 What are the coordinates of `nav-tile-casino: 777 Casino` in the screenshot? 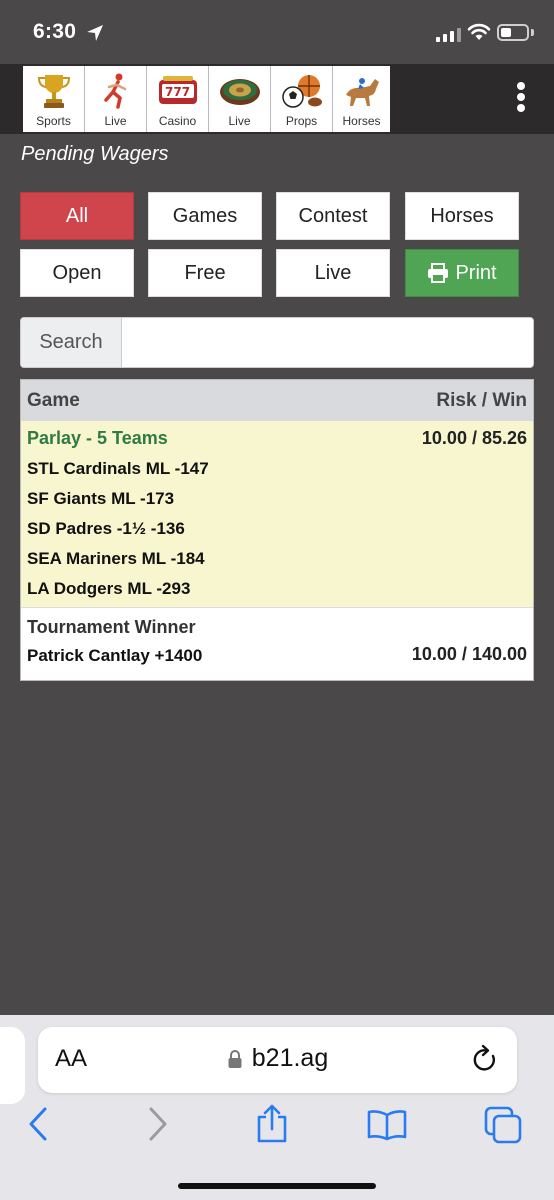 It's located at (178, 99).